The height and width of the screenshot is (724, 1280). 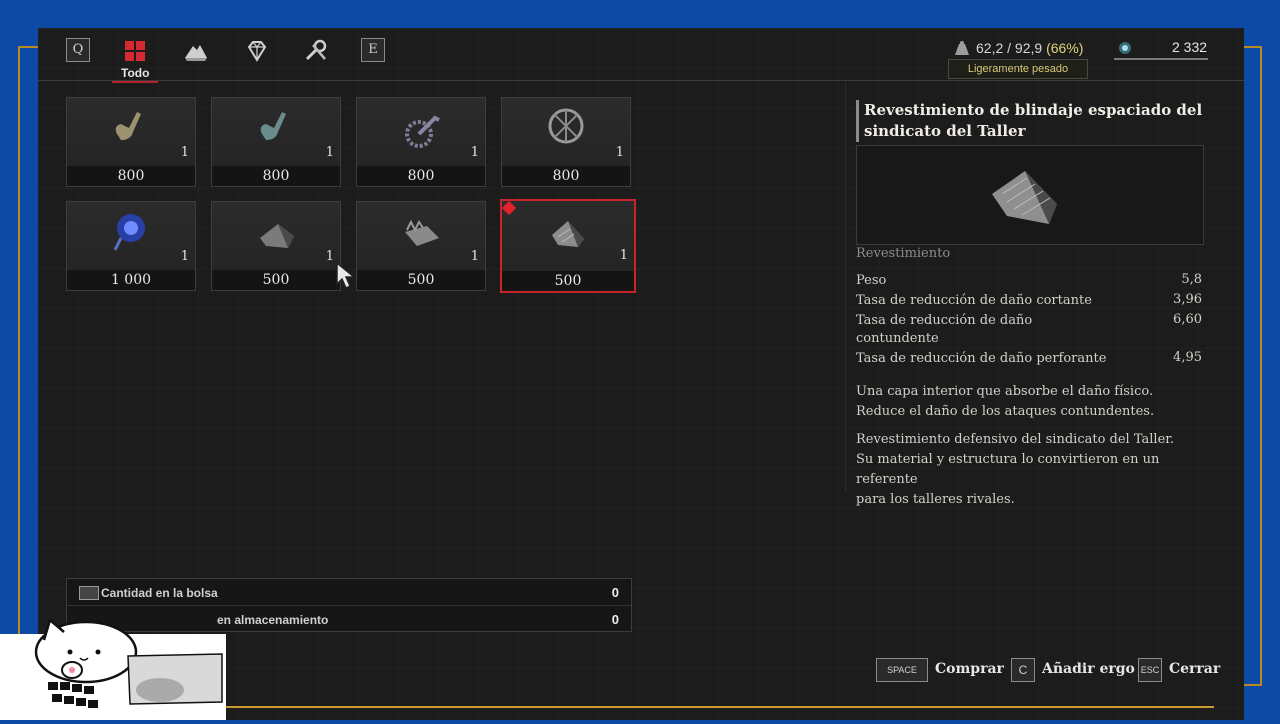 What do you see at coordinates (347, 277) in the screenshot?
I see `mouse-cursor-icon` at bounding box center [347, 277].